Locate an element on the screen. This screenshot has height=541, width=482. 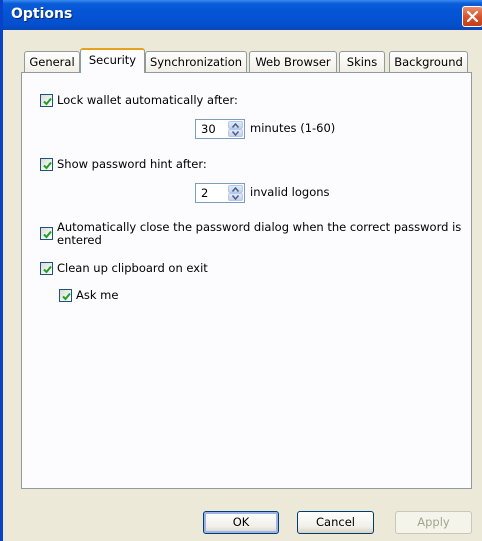
tab-label: Security is located at coordinates (112, 60).